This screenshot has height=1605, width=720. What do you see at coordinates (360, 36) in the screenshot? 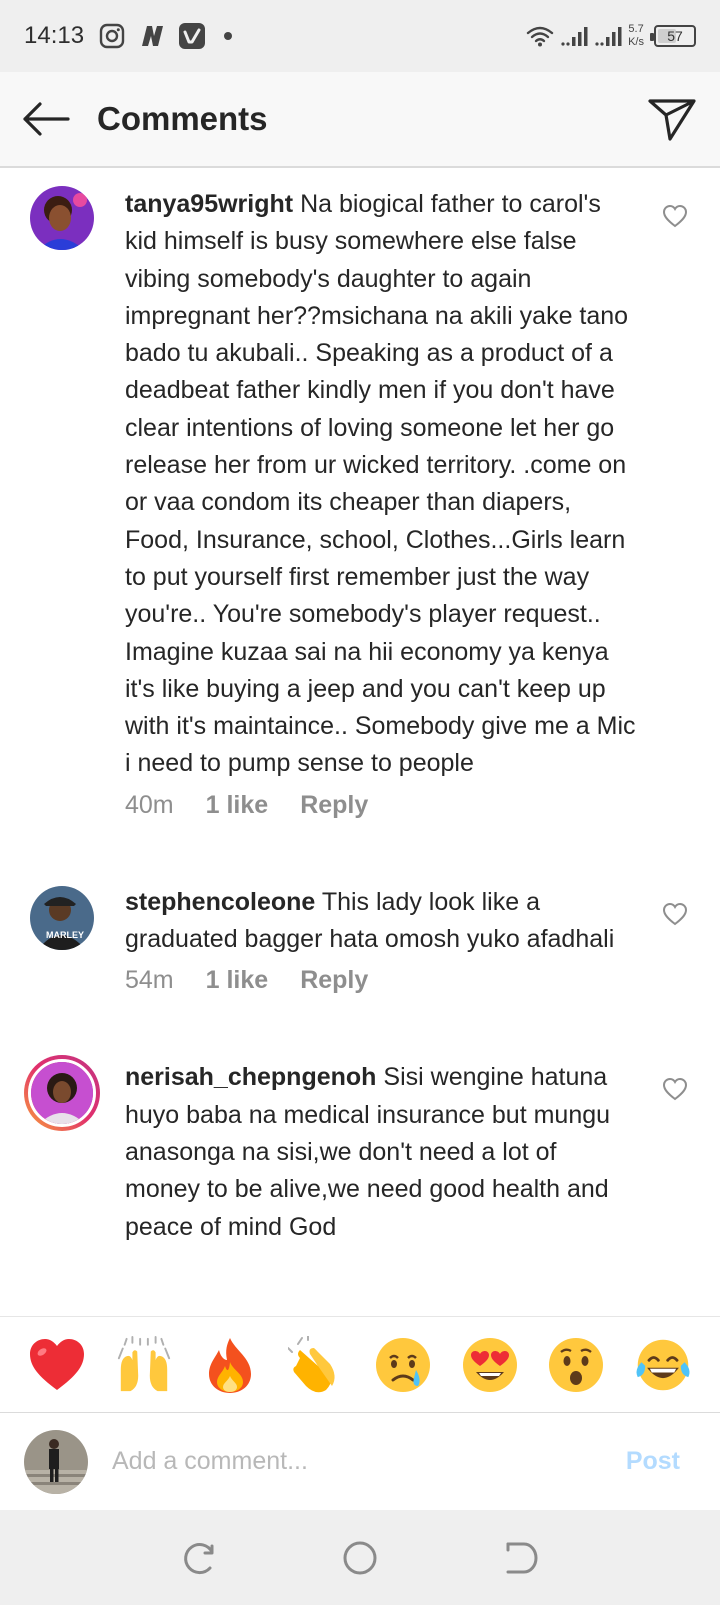
I see `status-bar: 14:13 5.7 K/s 57` at bounding box center [360, 36].